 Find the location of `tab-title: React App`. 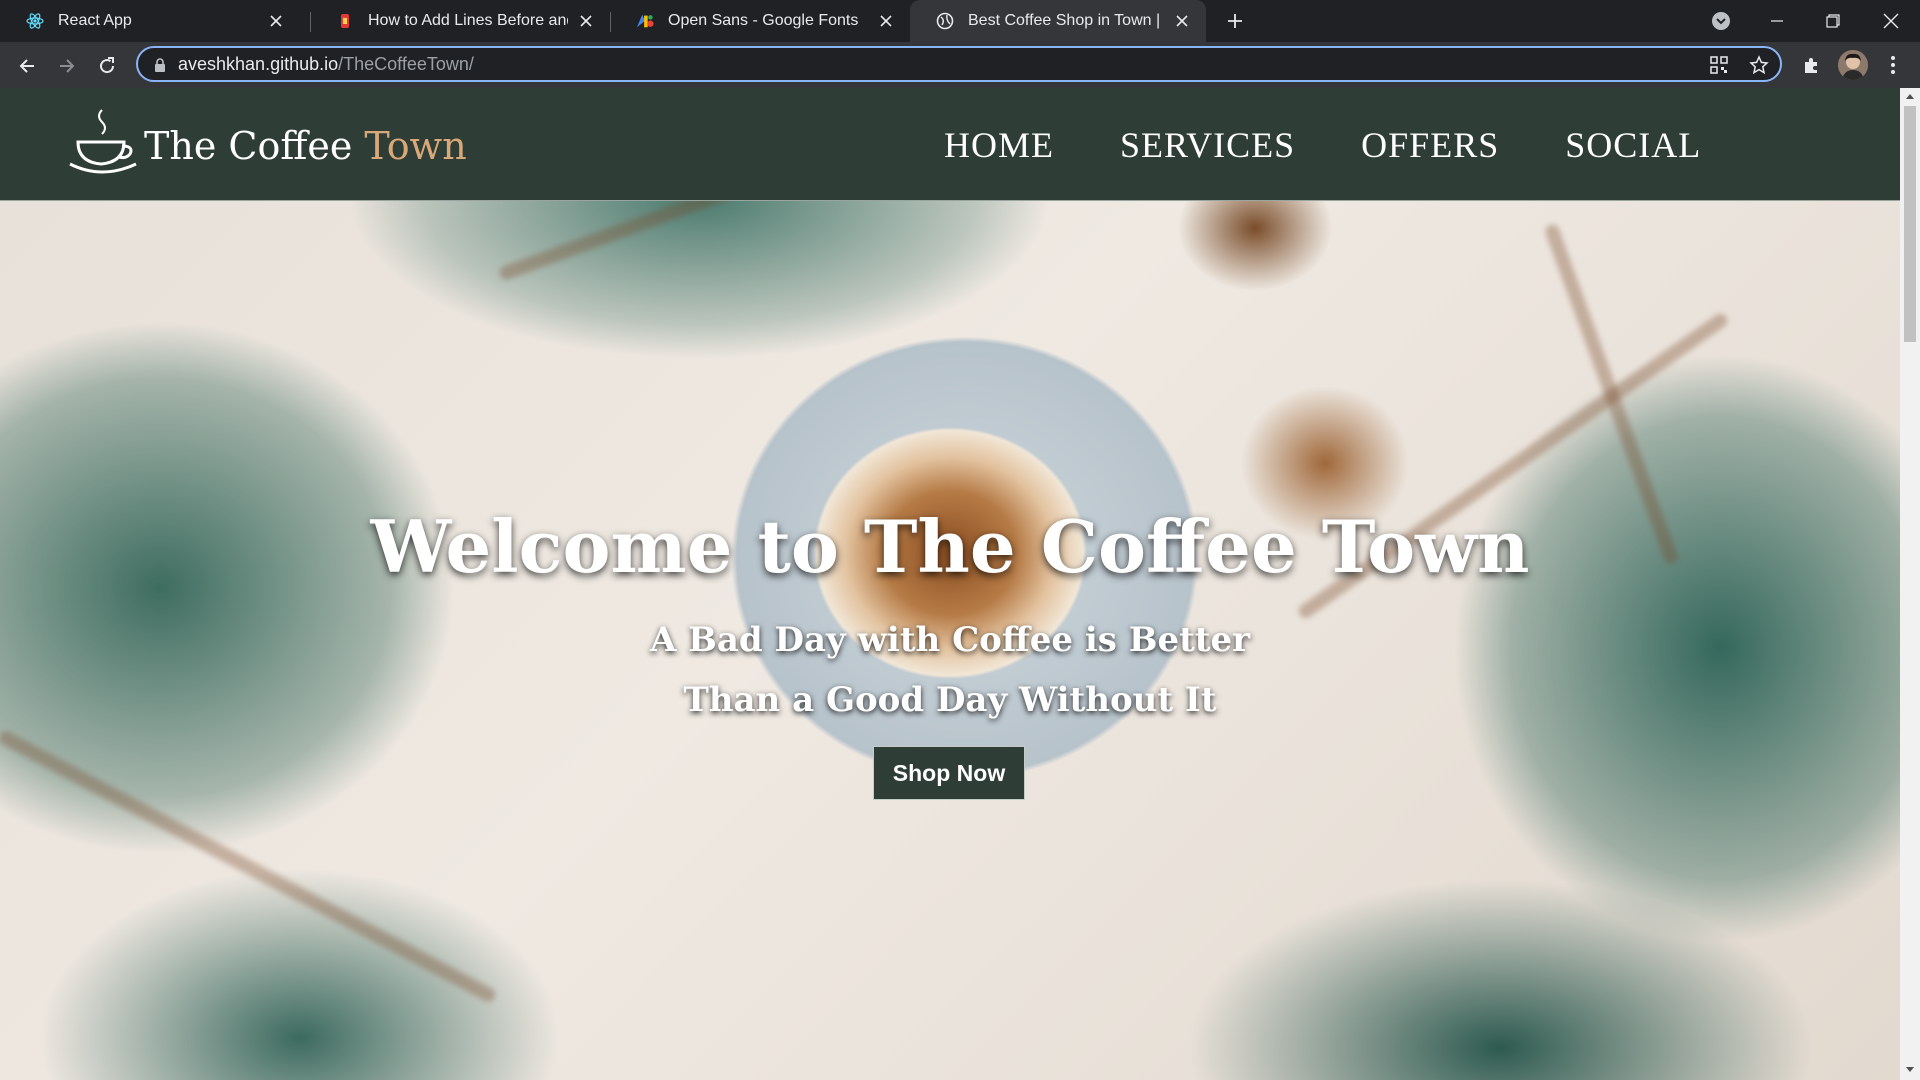

tab-title: React App is located at coordinates (95, 20).